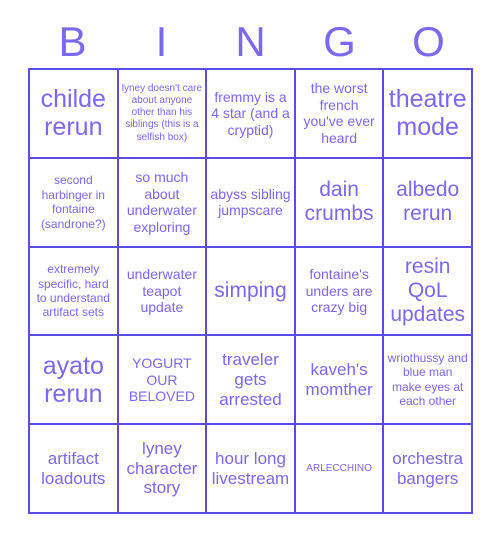  I want to click on bingo-cell: ARLECCHINO, so click(340, 469).